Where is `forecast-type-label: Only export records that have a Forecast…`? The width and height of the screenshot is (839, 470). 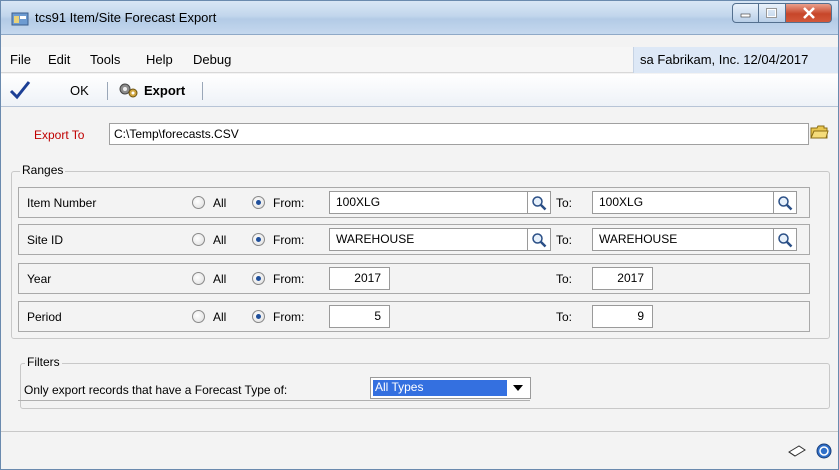 forecast-type-label: Only export records that have a Forecast… is located at coordinates (156, 390).